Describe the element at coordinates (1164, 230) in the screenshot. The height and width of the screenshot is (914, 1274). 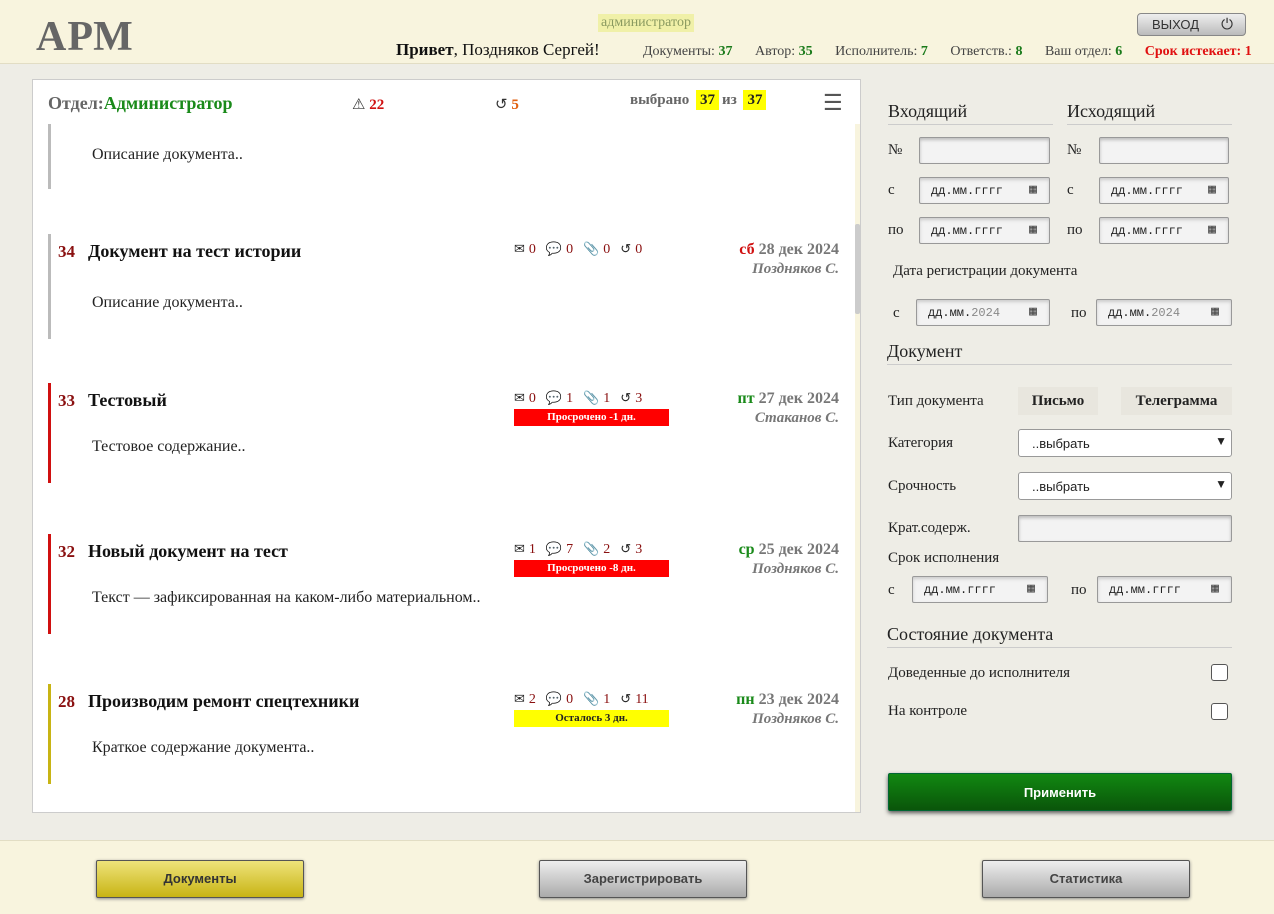
I see `outgoing-date-to: дд.мм.гггг ▦` at that location.